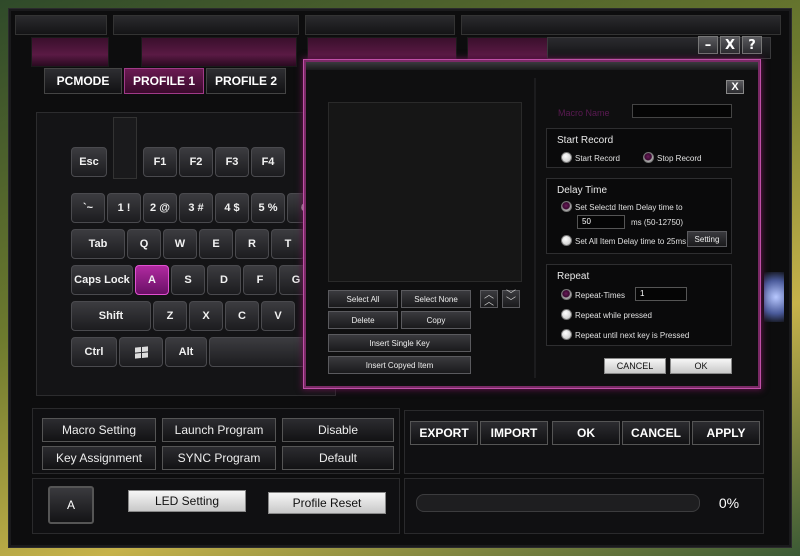  What do you see at coordinates (216, 244) in the screenshot?
I see `key-e: E` at bounding box center [216, 244].